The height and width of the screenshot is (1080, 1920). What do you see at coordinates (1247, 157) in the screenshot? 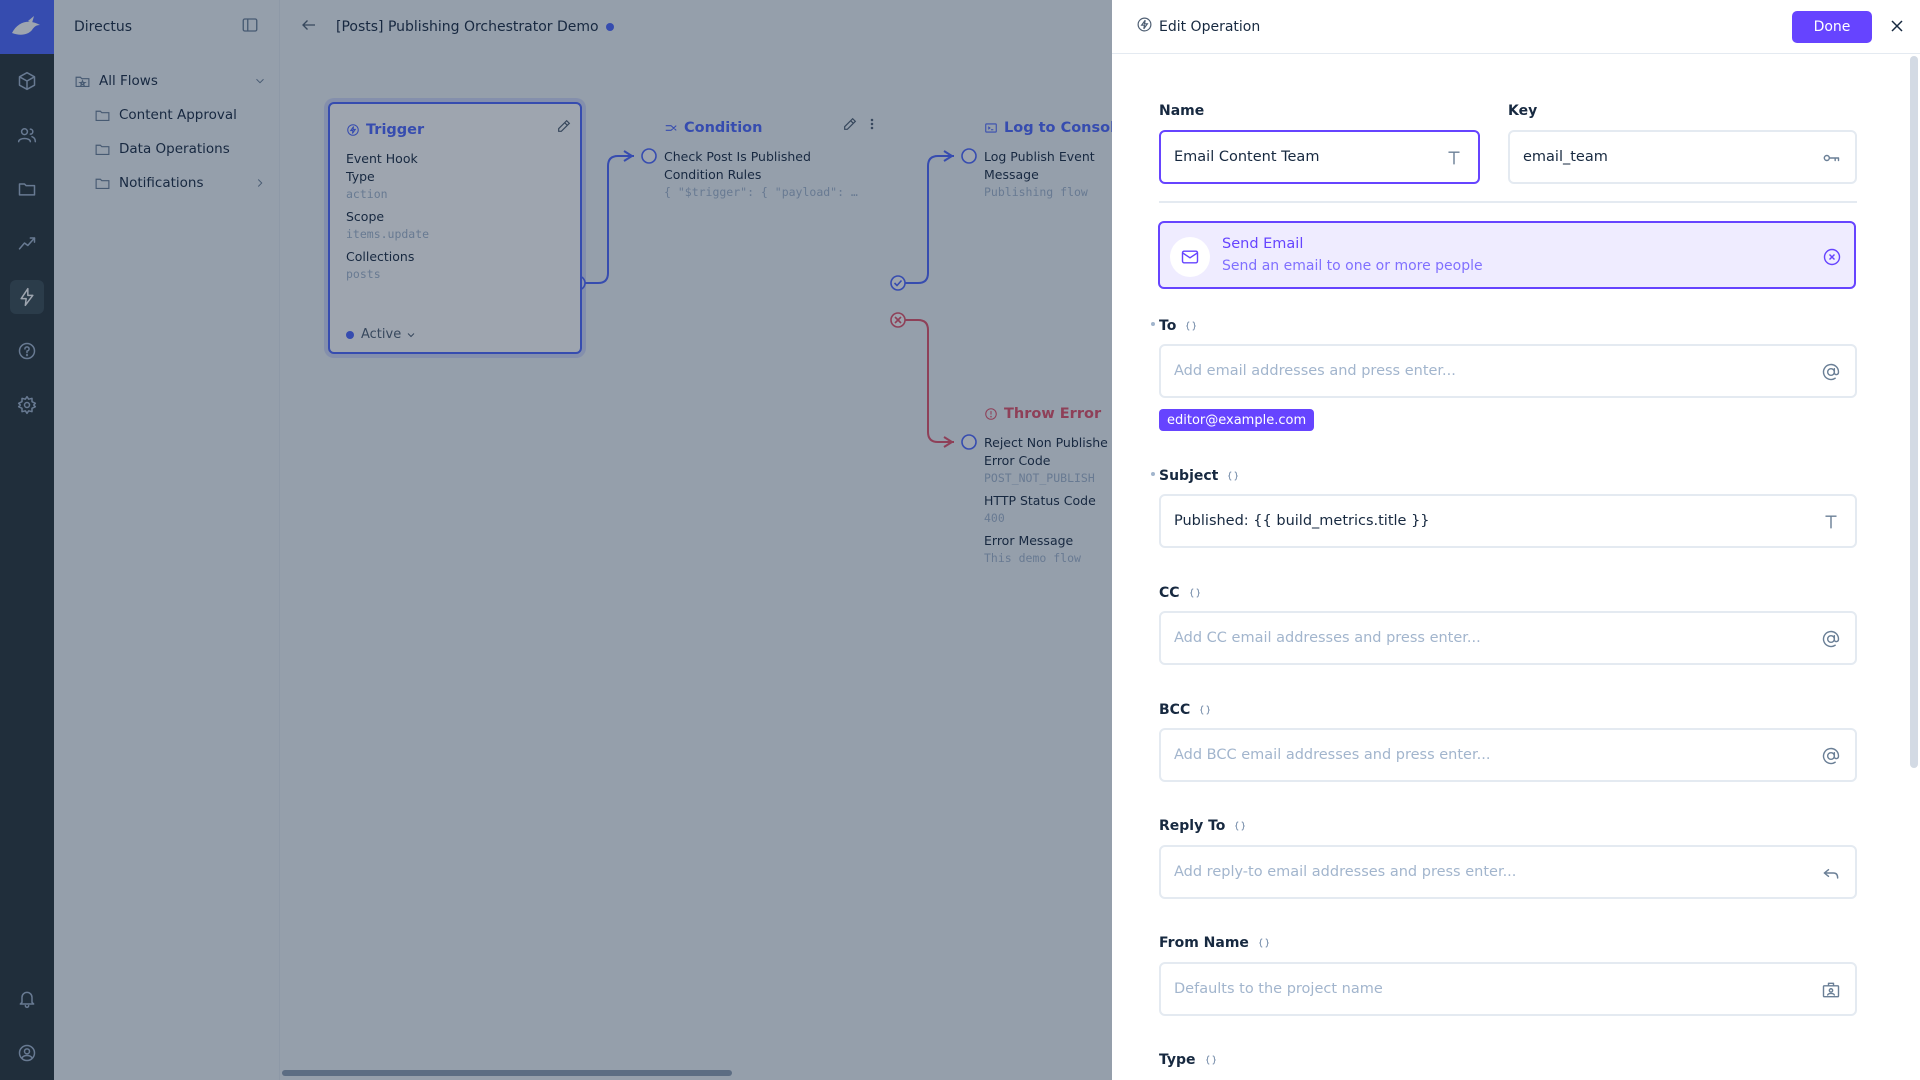
I see `name-value: Email Content Team` at bounding box center [1247, 157].